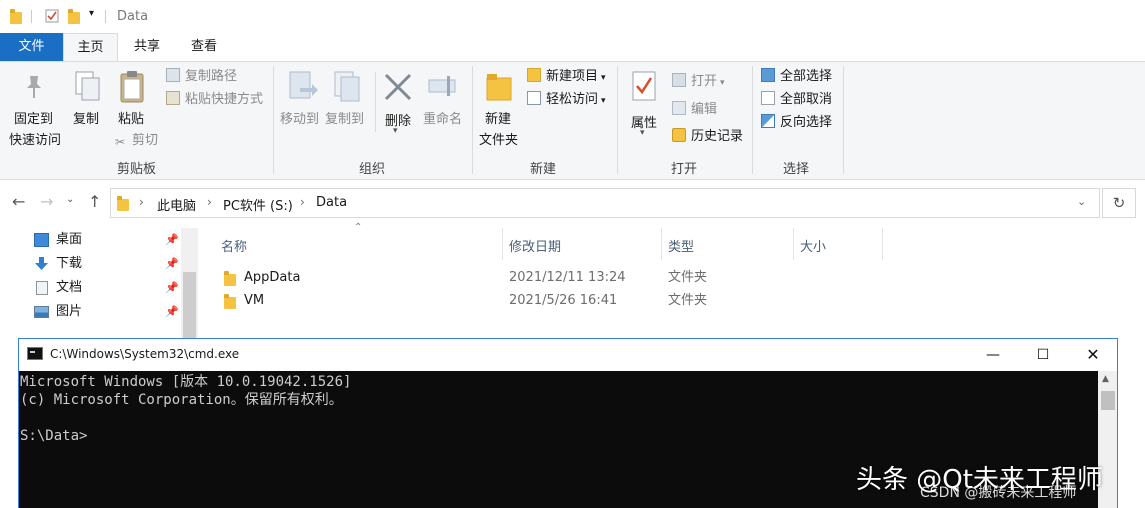 This screenshot has width=1145, height=508. What do you see at coordinates (642, 133) in the screenshot?
I see `properties-dropdown-icon: ▾` at bounding box center [642, 133].